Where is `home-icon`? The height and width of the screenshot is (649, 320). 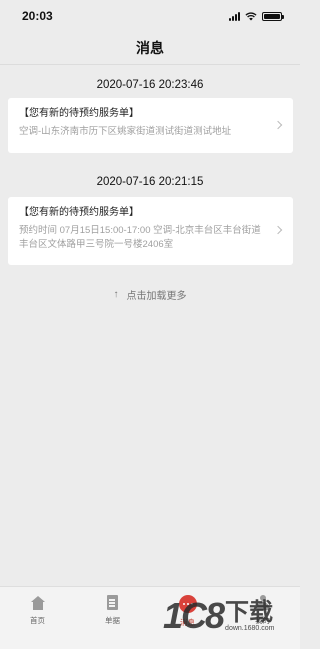 home-icon is located at coordinates (38, 603).